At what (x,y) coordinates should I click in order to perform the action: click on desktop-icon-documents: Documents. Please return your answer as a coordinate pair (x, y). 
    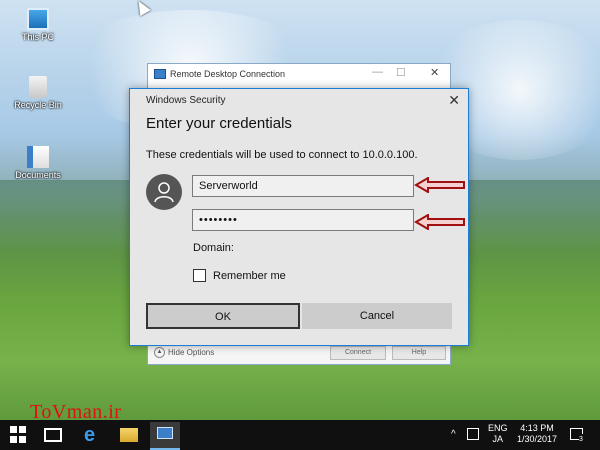
    Looking at the image, I should click on (38, 163).